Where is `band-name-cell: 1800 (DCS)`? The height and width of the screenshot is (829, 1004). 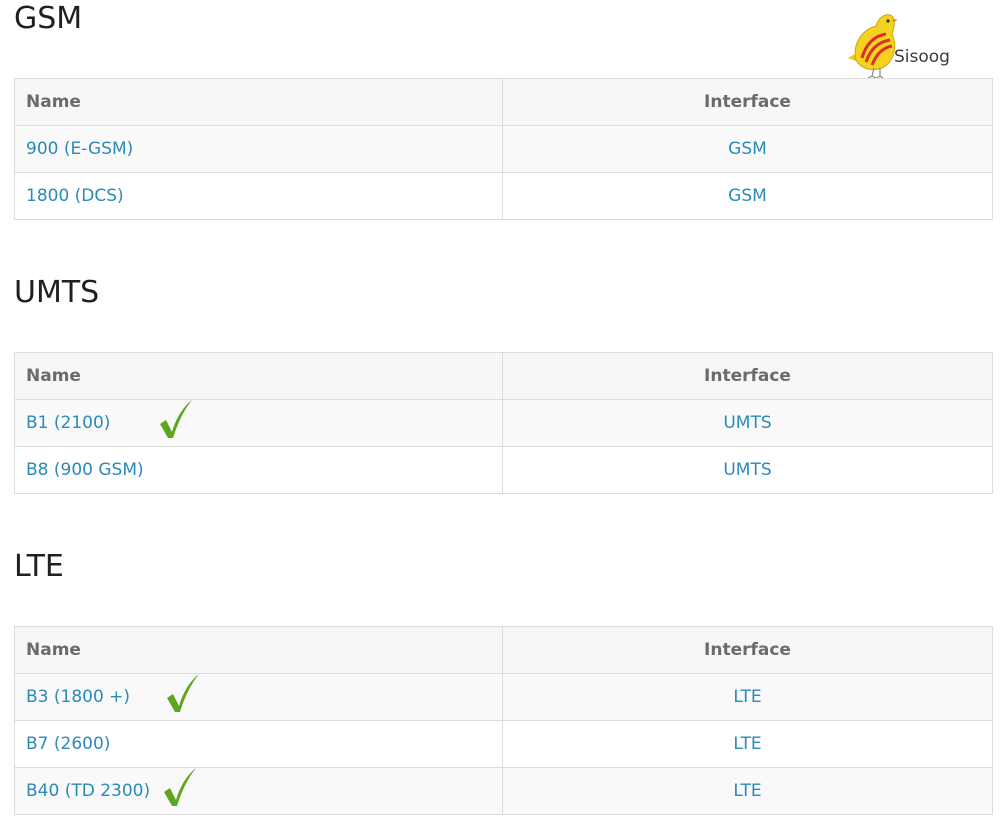
band-name-cell: 1800 (DCS) is located at coordinates (258, 196).